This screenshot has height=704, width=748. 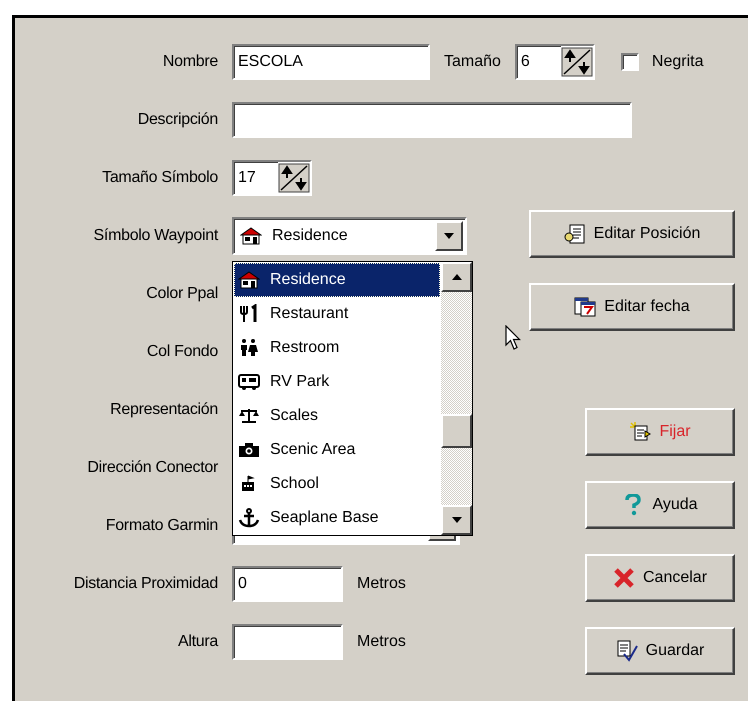 I want to click on dropdown-option: Scenic Area, so click(x=337, y=450).